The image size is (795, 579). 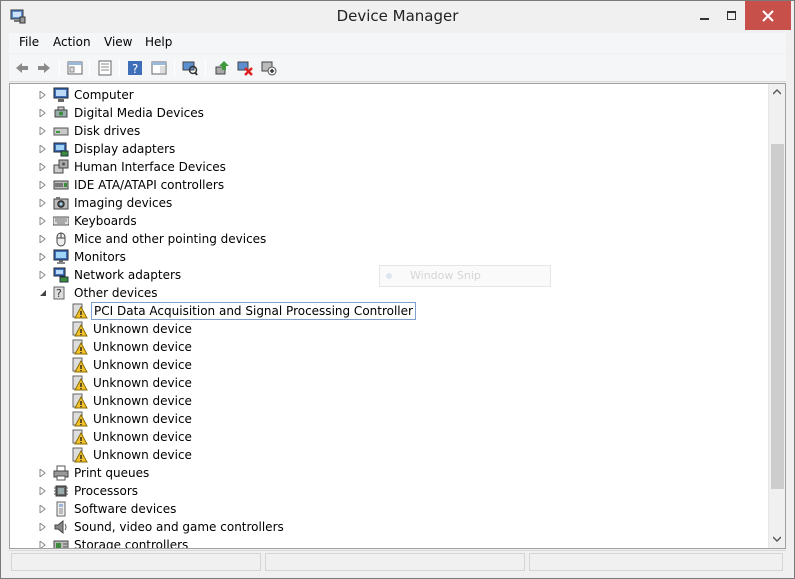 What do you see at coordinates (59, 293) in the screenshot?
I see `unknown-device-icon: ?` at bounding box center [59, 293].